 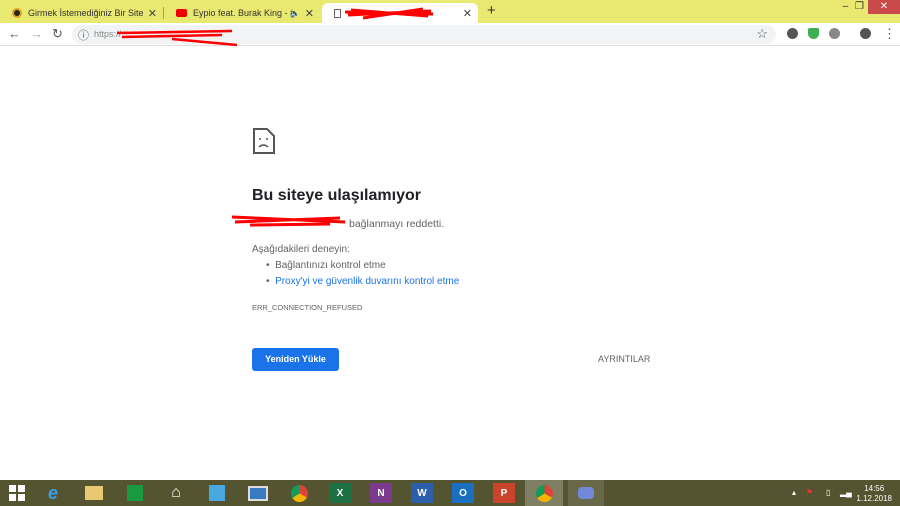 I want to click on network-signal-icon: ▂▄, so click(x=846, y=492).